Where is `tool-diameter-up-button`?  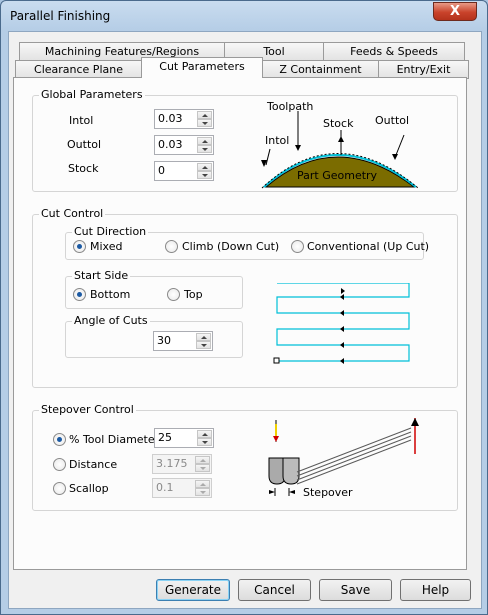
tool-diameter-up-button is located at coordinates (204, 434).